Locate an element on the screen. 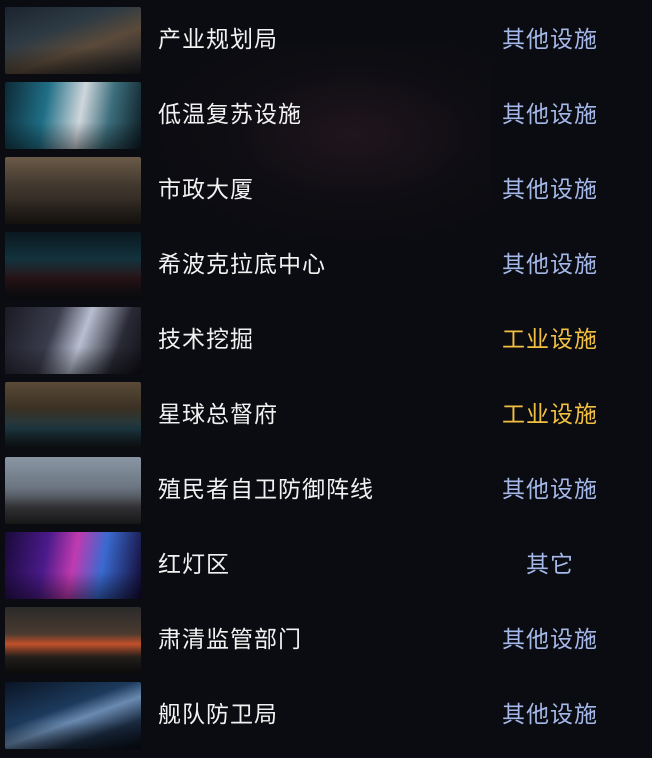 The width and height of the screenshot is (652, 758). building-category: 其它 is located at coordinates (550, 565).